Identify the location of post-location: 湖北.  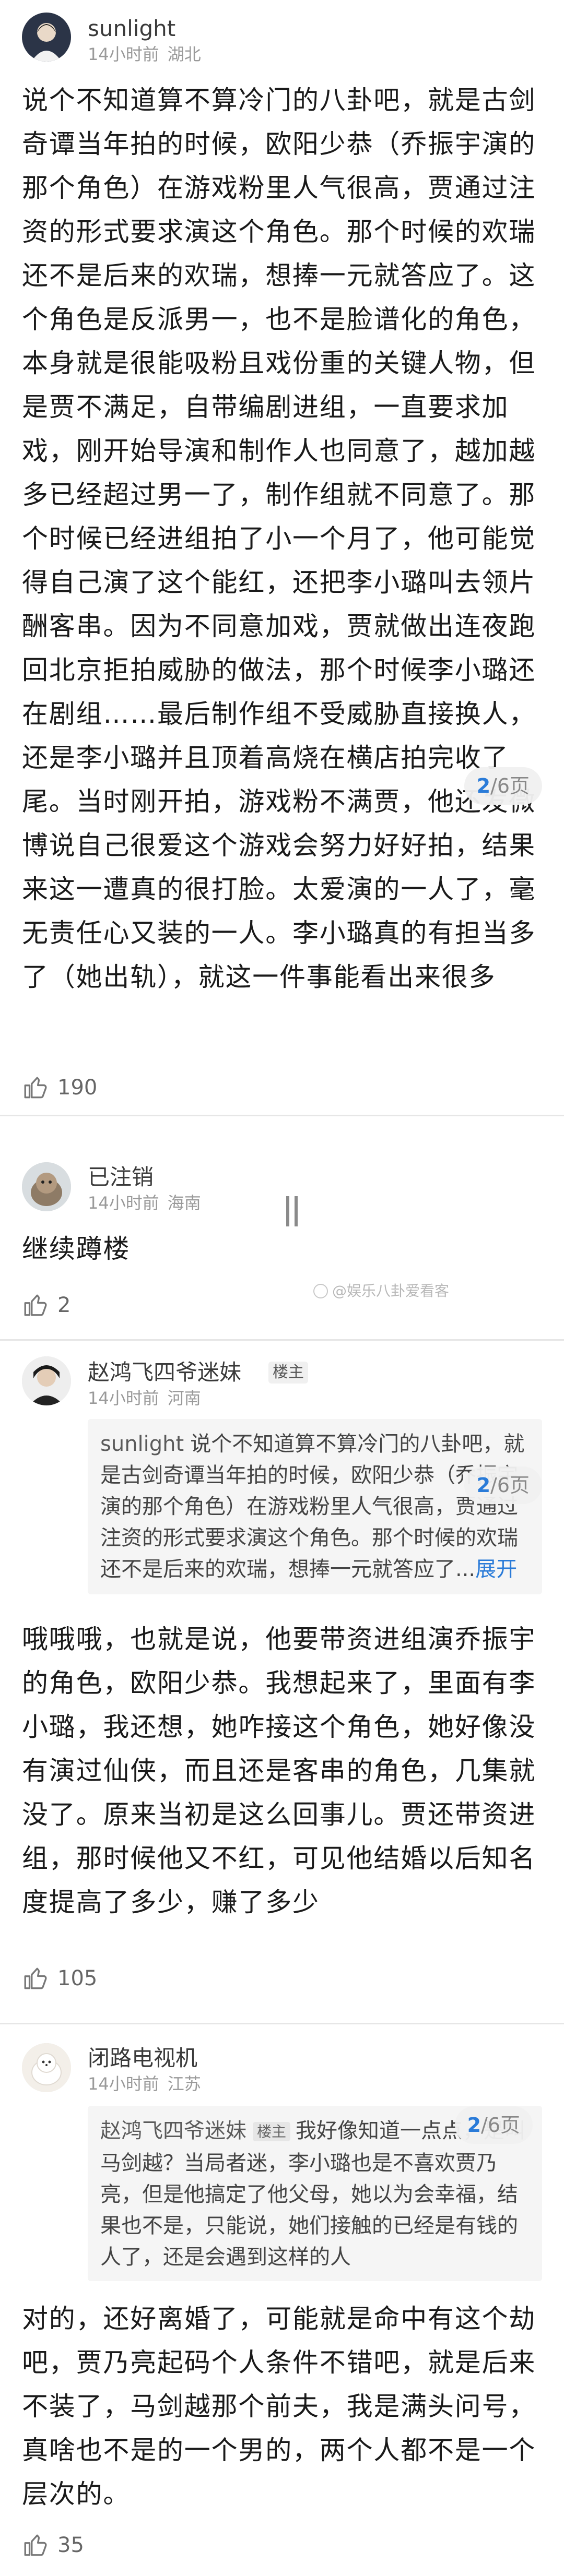
(184, 54).